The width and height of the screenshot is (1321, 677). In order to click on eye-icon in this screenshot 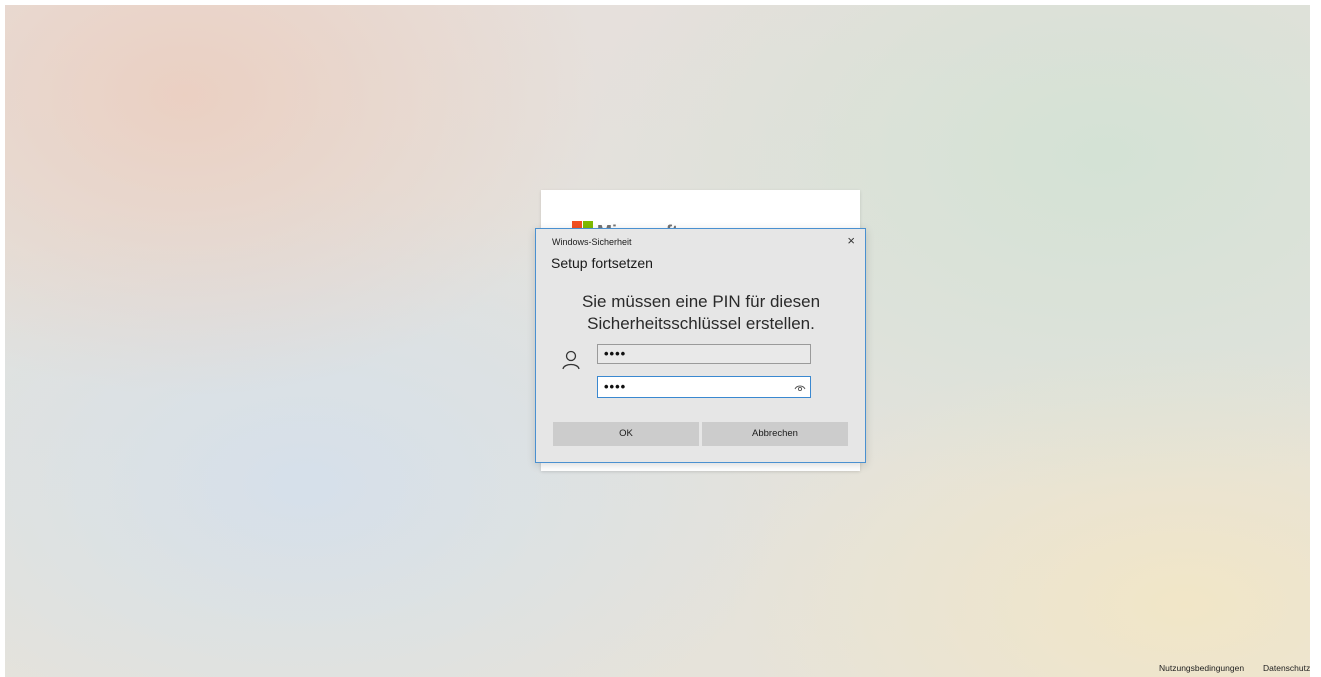, I will do `click(800, 387)`.